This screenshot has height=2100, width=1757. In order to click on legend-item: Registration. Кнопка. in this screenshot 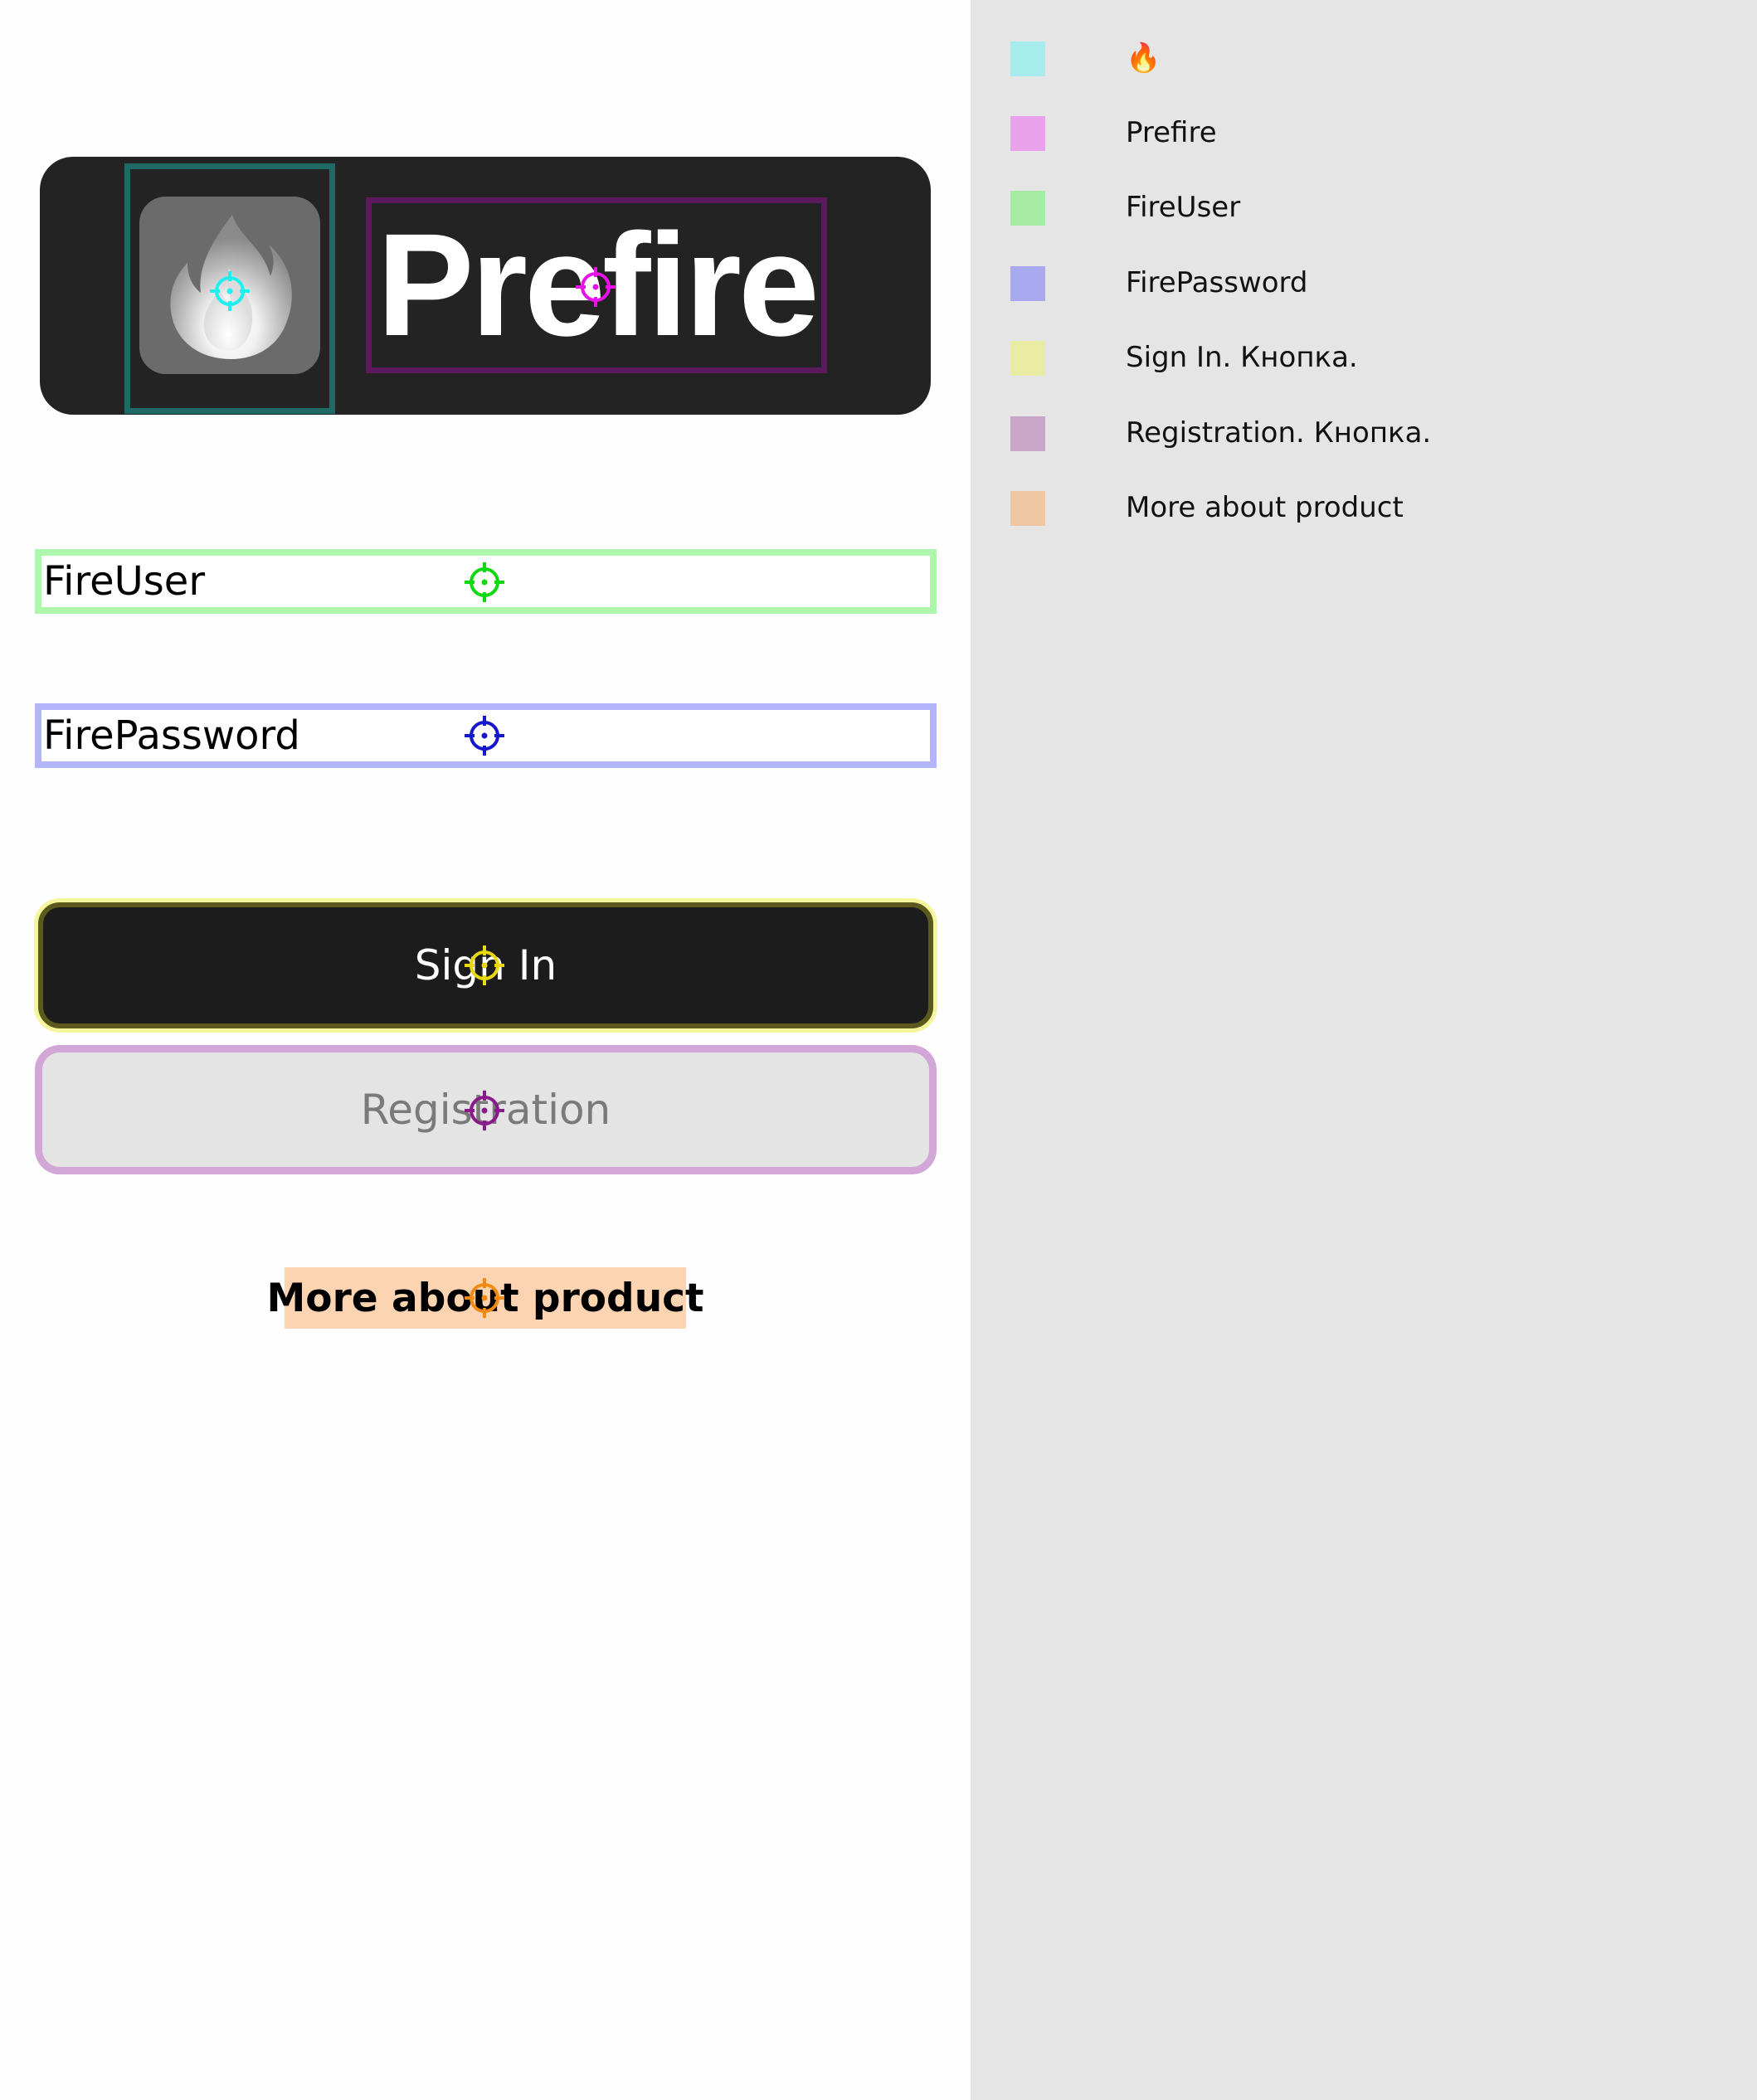, I will do `click(1375, 433)`.